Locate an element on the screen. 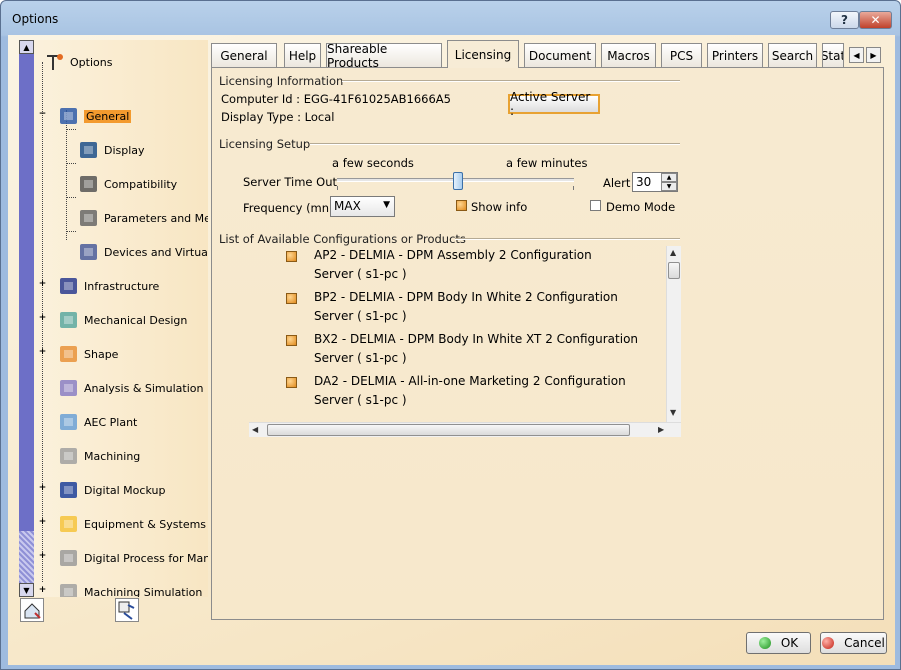  tree-item-digital-mockup: + Digital Mockup is located at coordinates (102, 490).